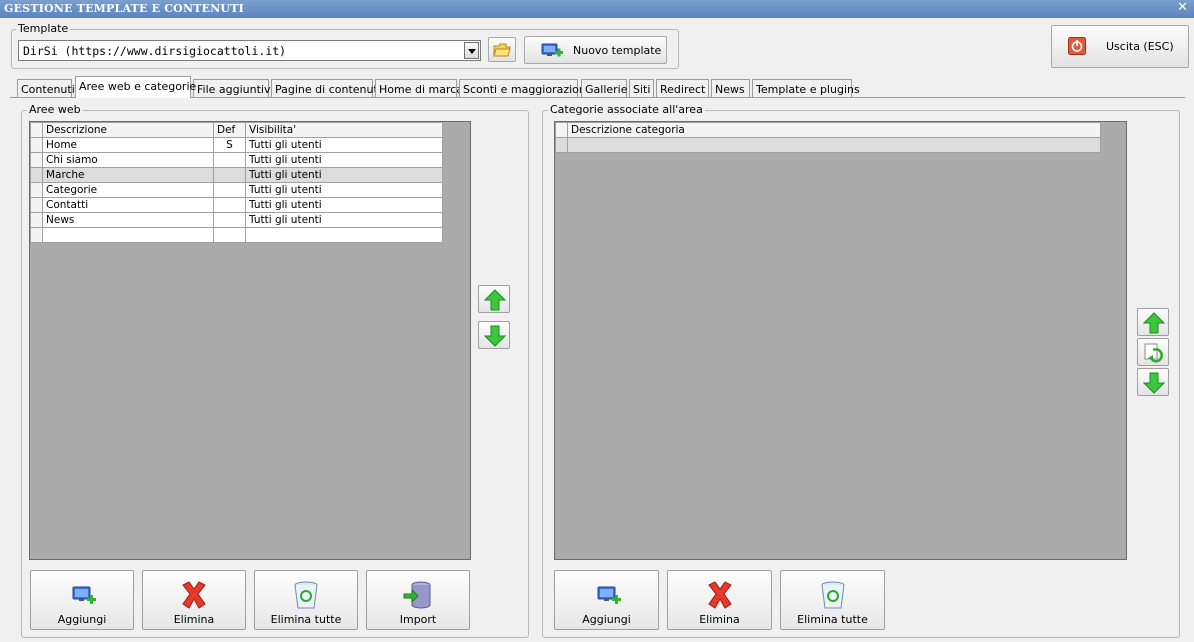  I want to click on chevron-down-icon, so click(471, 50).